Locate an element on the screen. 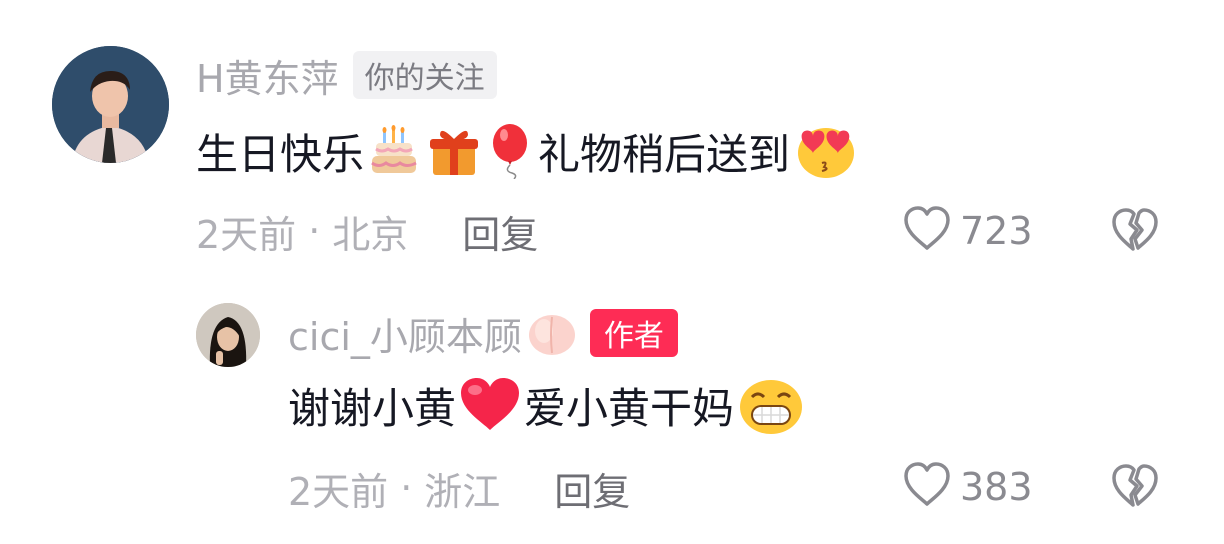 Image resolution: width=1224 pixels, height=544 pixels. red-heart-emoji is located at coordinates (490, 405).